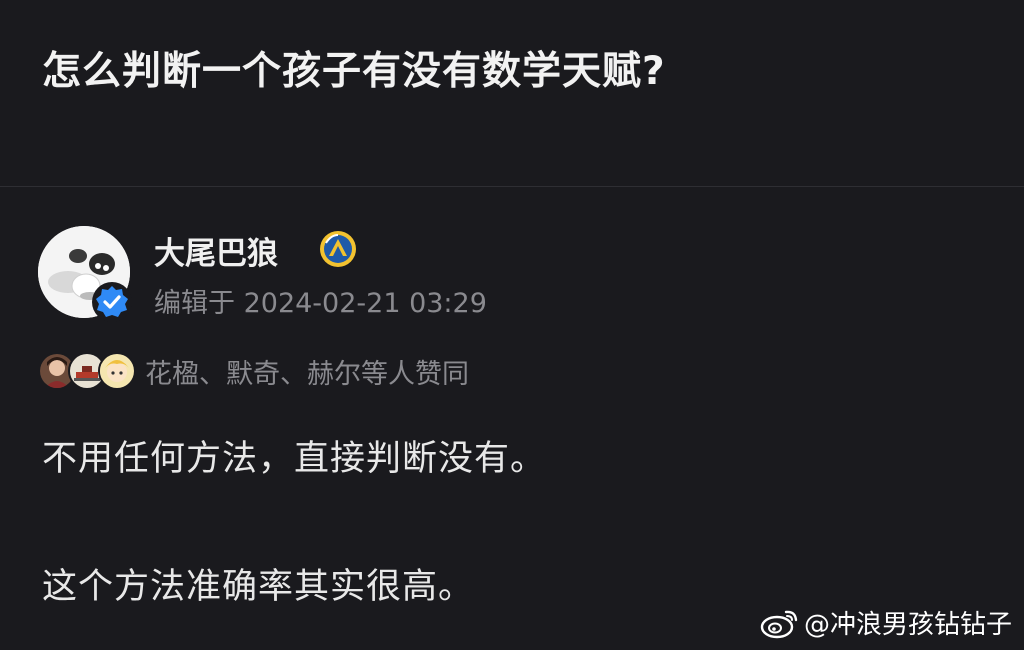 This screenshot has height=650, width=1024. What do you see at coordinates (112, 302) in the screenshot?
I see `verified-check-icon` at bounding box center [112, 302].